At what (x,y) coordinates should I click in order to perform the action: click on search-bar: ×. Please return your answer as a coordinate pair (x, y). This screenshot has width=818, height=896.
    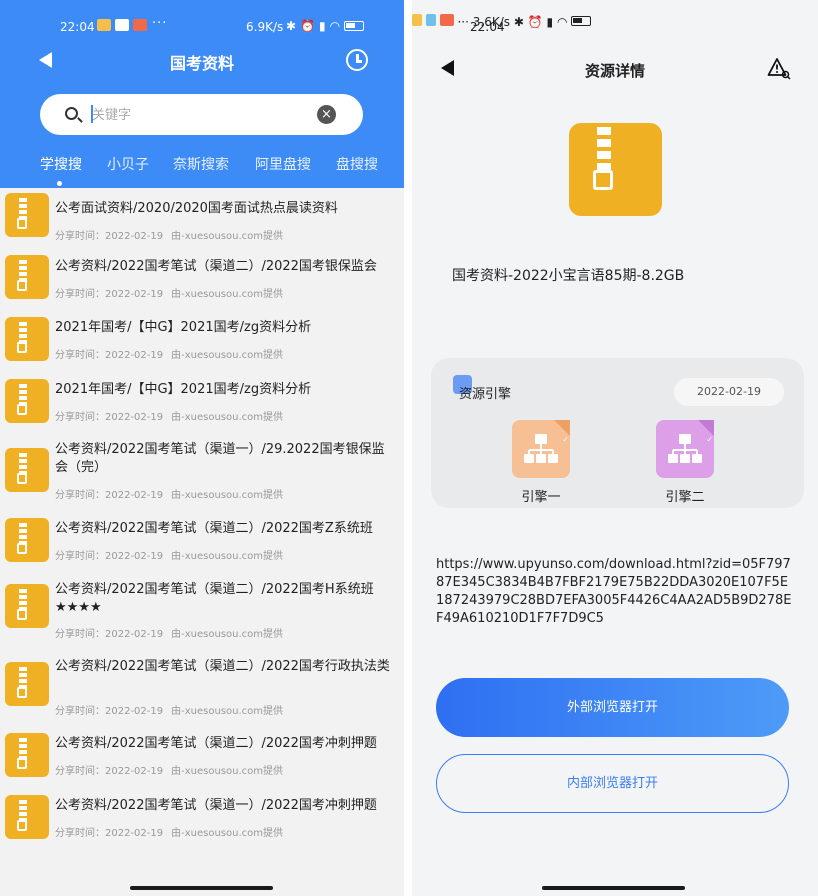
    Looking at the image, I should click on (201, 114).